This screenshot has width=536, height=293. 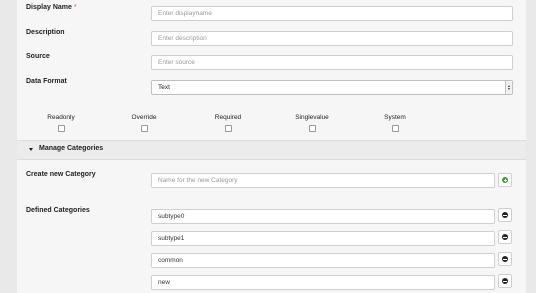 What do you see at coordinates (228, 123) in the screenshot?
I see `flag-required: Required` at bounding box center [228, 123].